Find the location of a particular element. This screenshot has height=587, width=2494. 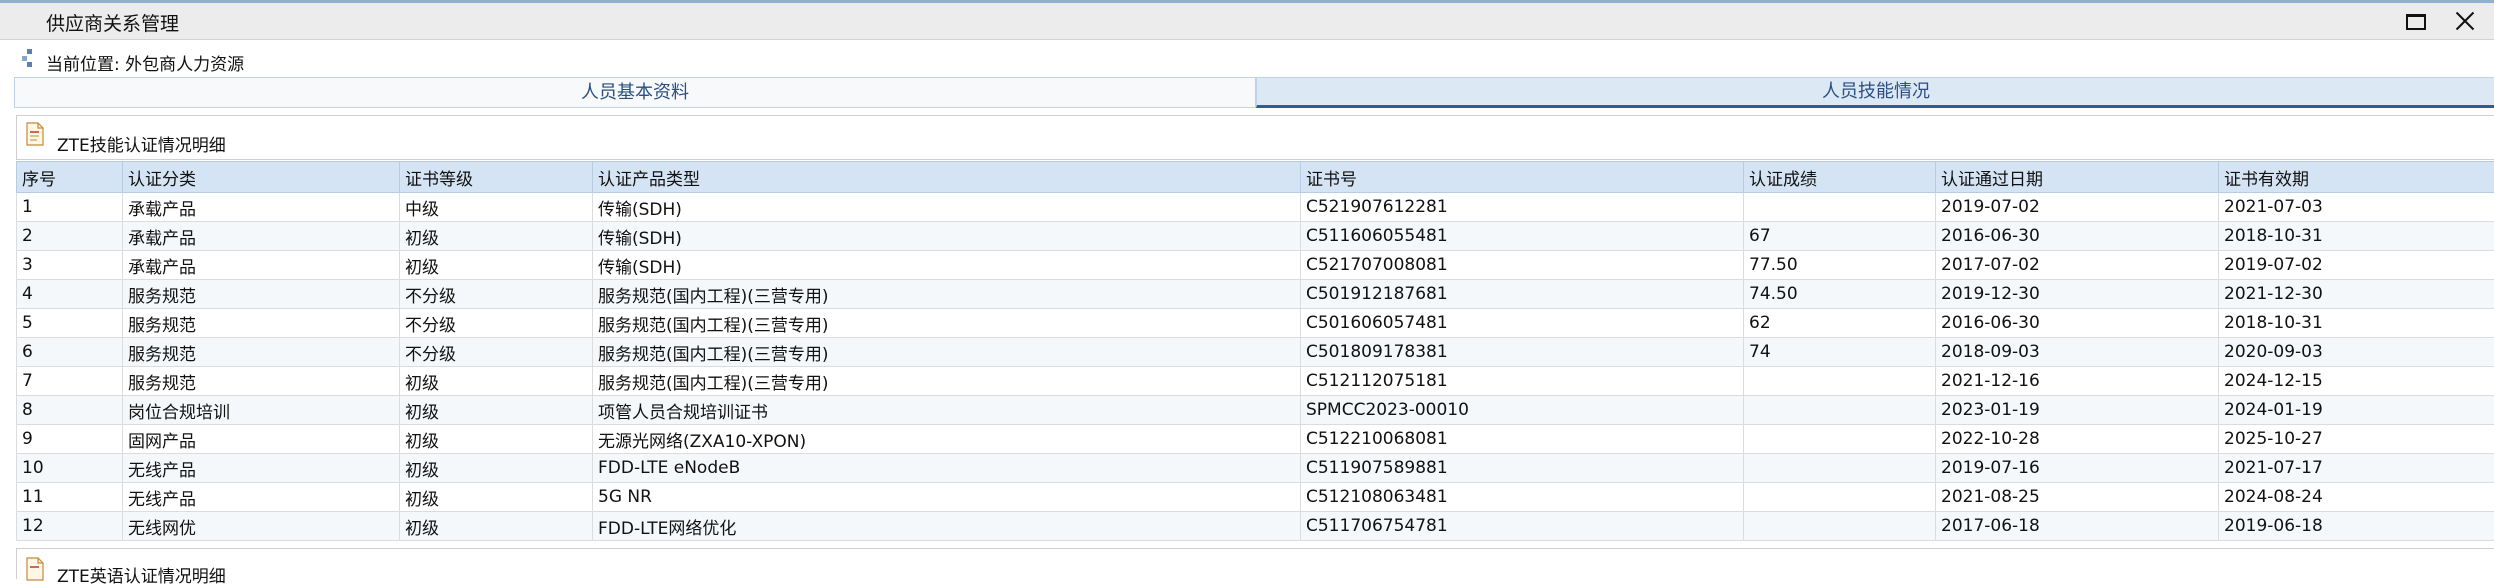

col-header-product-type: 认证产品类型 is located at coordinates (947, 177).